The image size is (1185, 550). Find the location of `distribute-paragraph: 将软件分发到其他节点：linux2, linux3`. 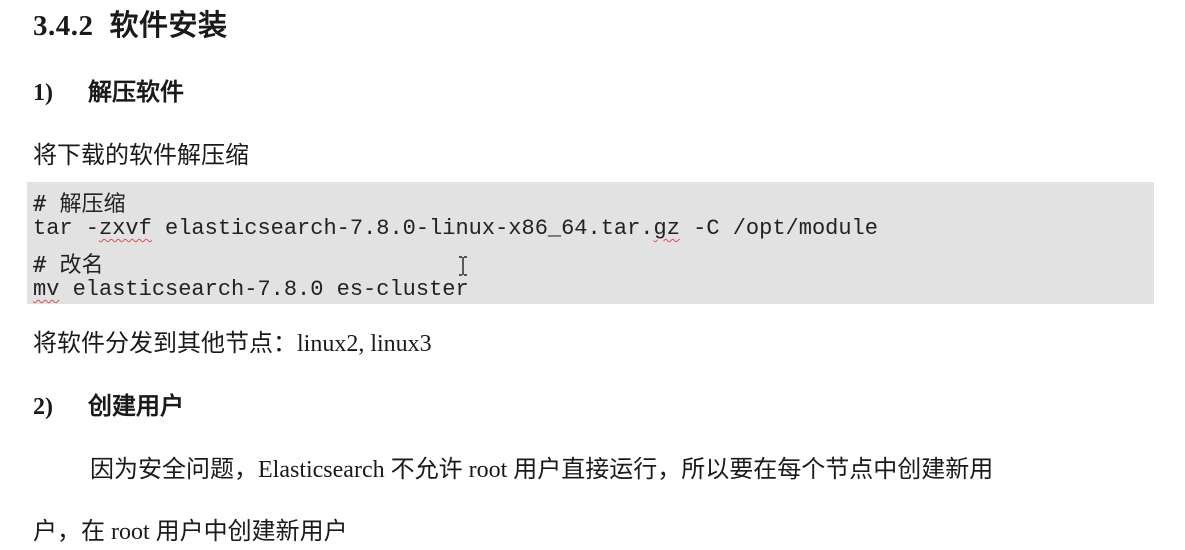

distribute-paragraph: 将软件分发到其他节点：linux2, linux3 is located at coordinates (232, 344).